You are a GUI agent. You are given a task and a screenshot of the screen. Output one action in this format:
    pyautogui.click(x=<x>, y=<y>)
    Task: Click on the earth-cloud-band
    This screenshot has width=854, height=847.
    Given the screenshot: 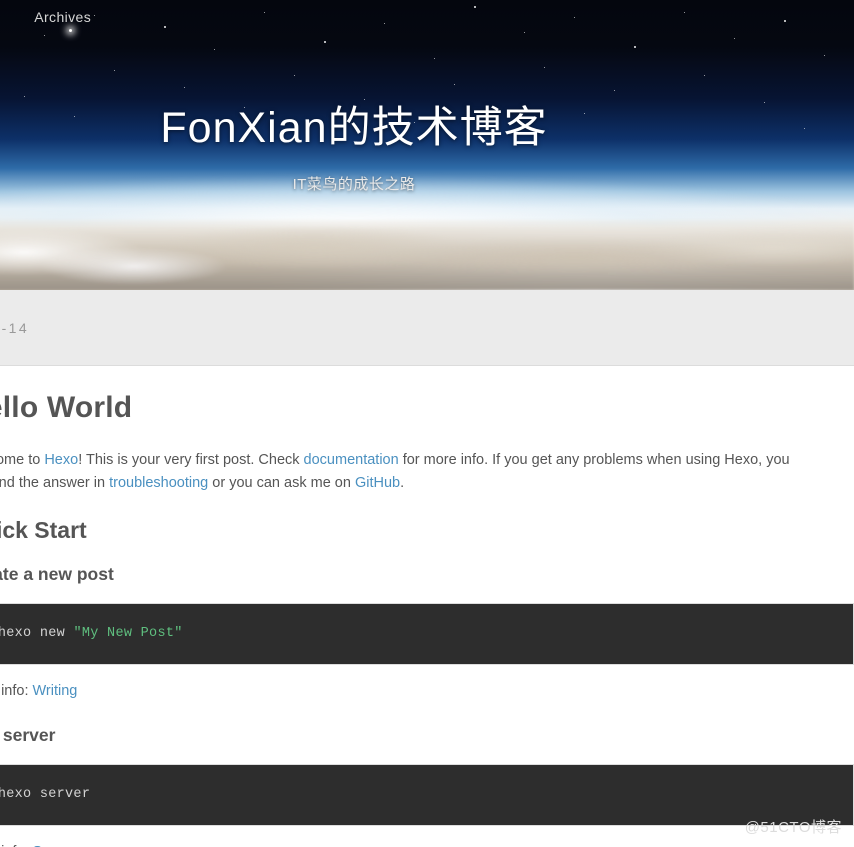 What is the action you would take?
    pyautogui.click(x=427, y=255)
    